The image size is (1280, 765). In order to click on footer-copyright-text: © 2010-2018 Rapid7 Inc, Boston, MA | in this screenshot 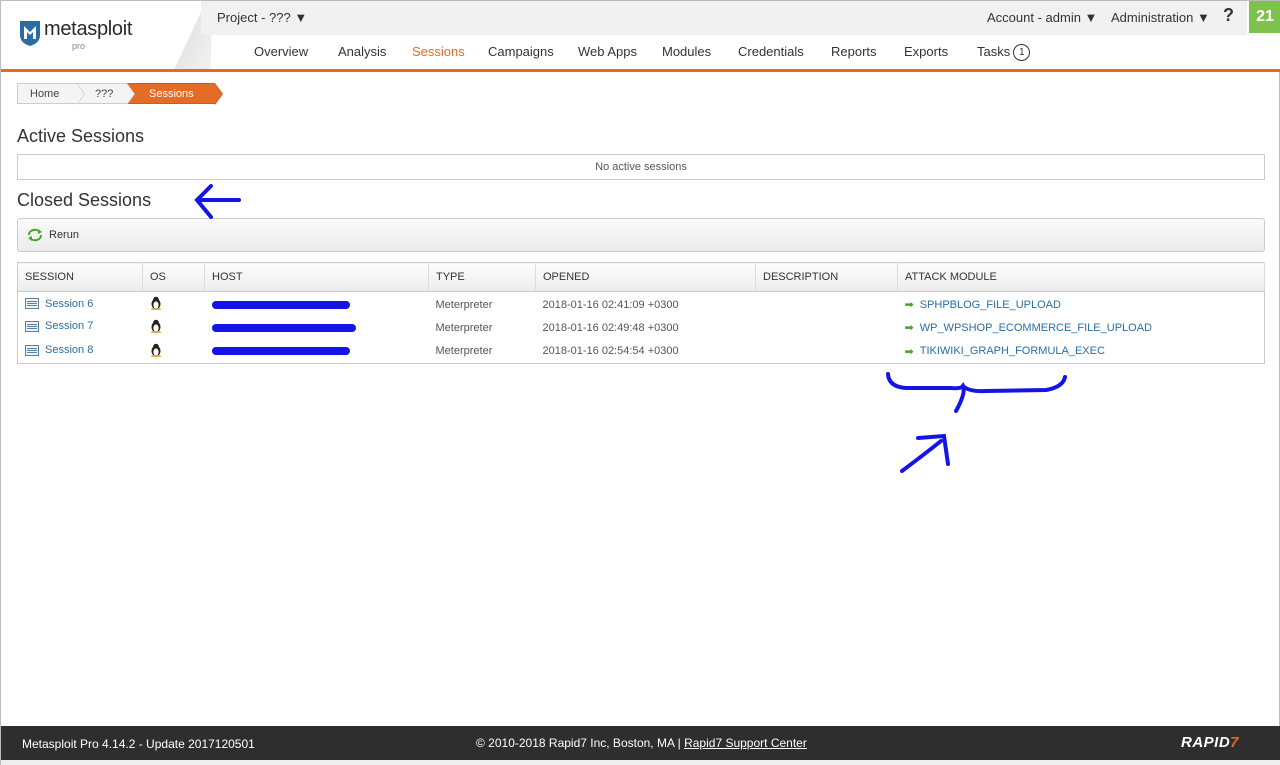, I will do `click(578, 743)`.